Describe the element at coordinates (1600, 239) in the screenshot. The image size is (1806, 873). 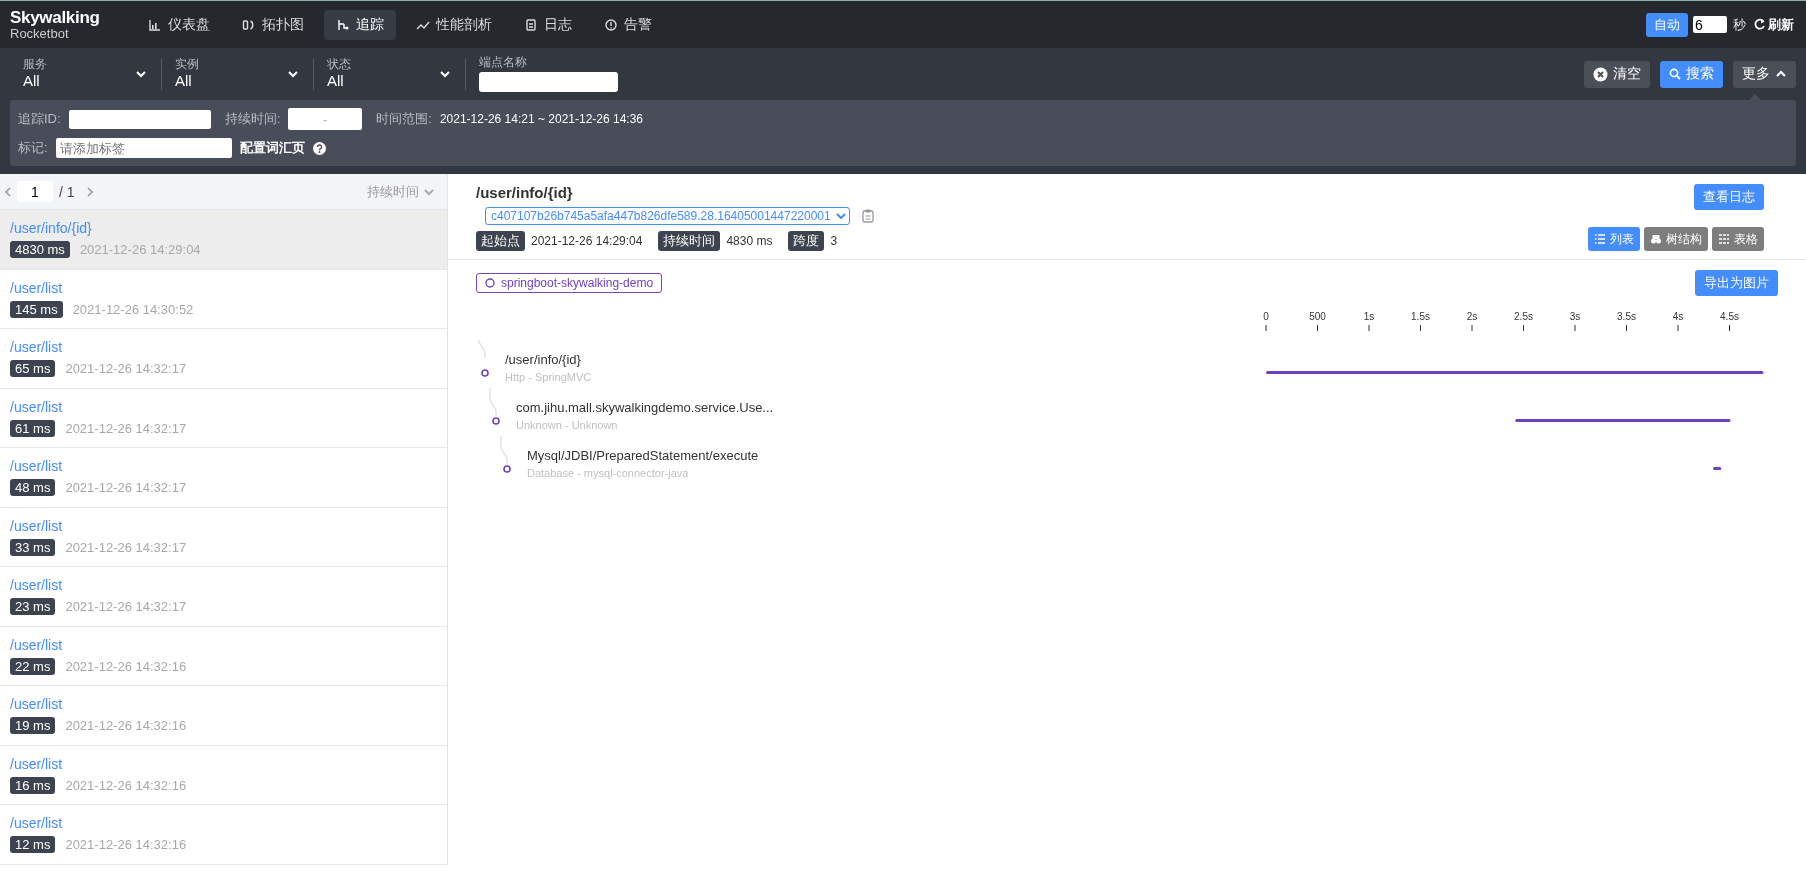
I see `list-icon` at that location.